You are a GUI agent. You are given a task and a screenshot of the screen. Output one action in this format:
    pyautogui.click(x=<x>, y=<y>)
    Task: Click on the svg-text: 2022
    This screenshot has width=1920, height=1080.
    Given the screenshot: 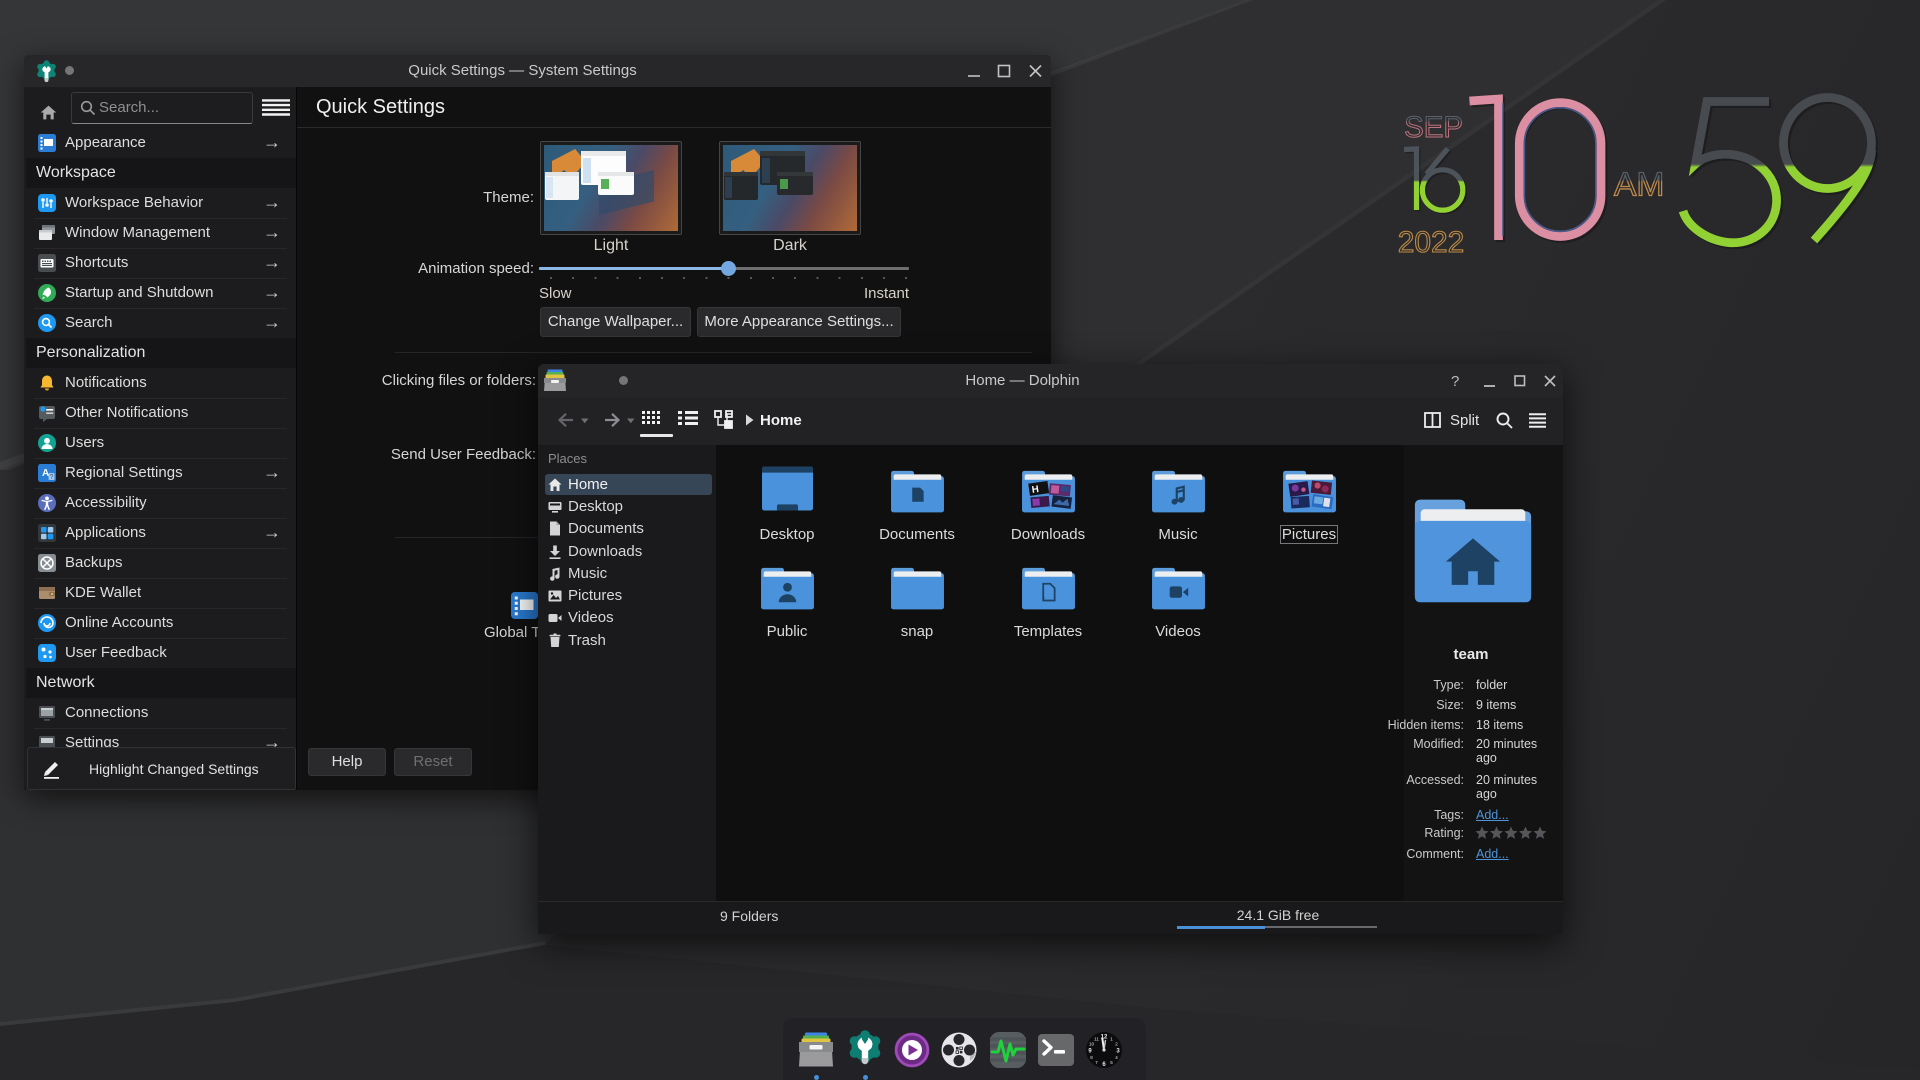 What is the action you would take?
    pyautogui.click(x=1431, y=242)
    